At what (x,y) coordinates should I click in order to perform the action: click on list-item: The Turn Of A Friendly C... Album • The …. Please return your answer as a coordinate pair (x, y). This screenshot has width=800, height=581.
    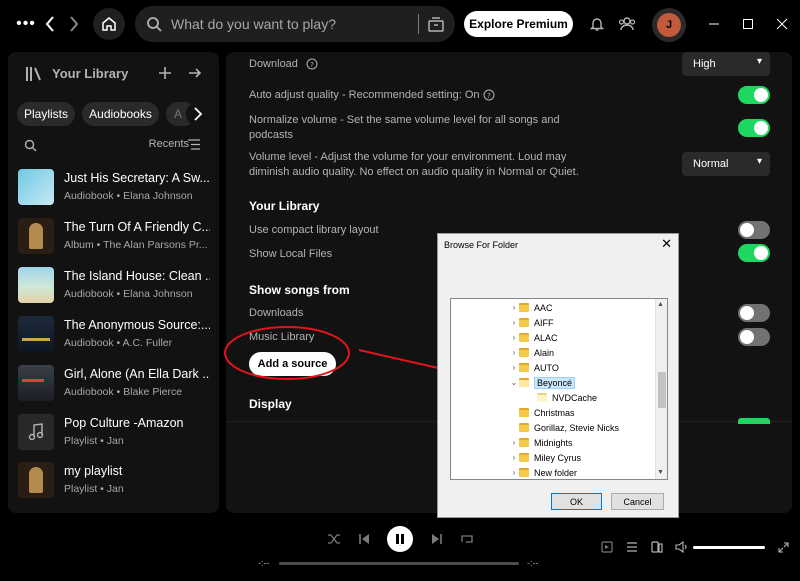
    Looking at the image, I should click on (118, 238).